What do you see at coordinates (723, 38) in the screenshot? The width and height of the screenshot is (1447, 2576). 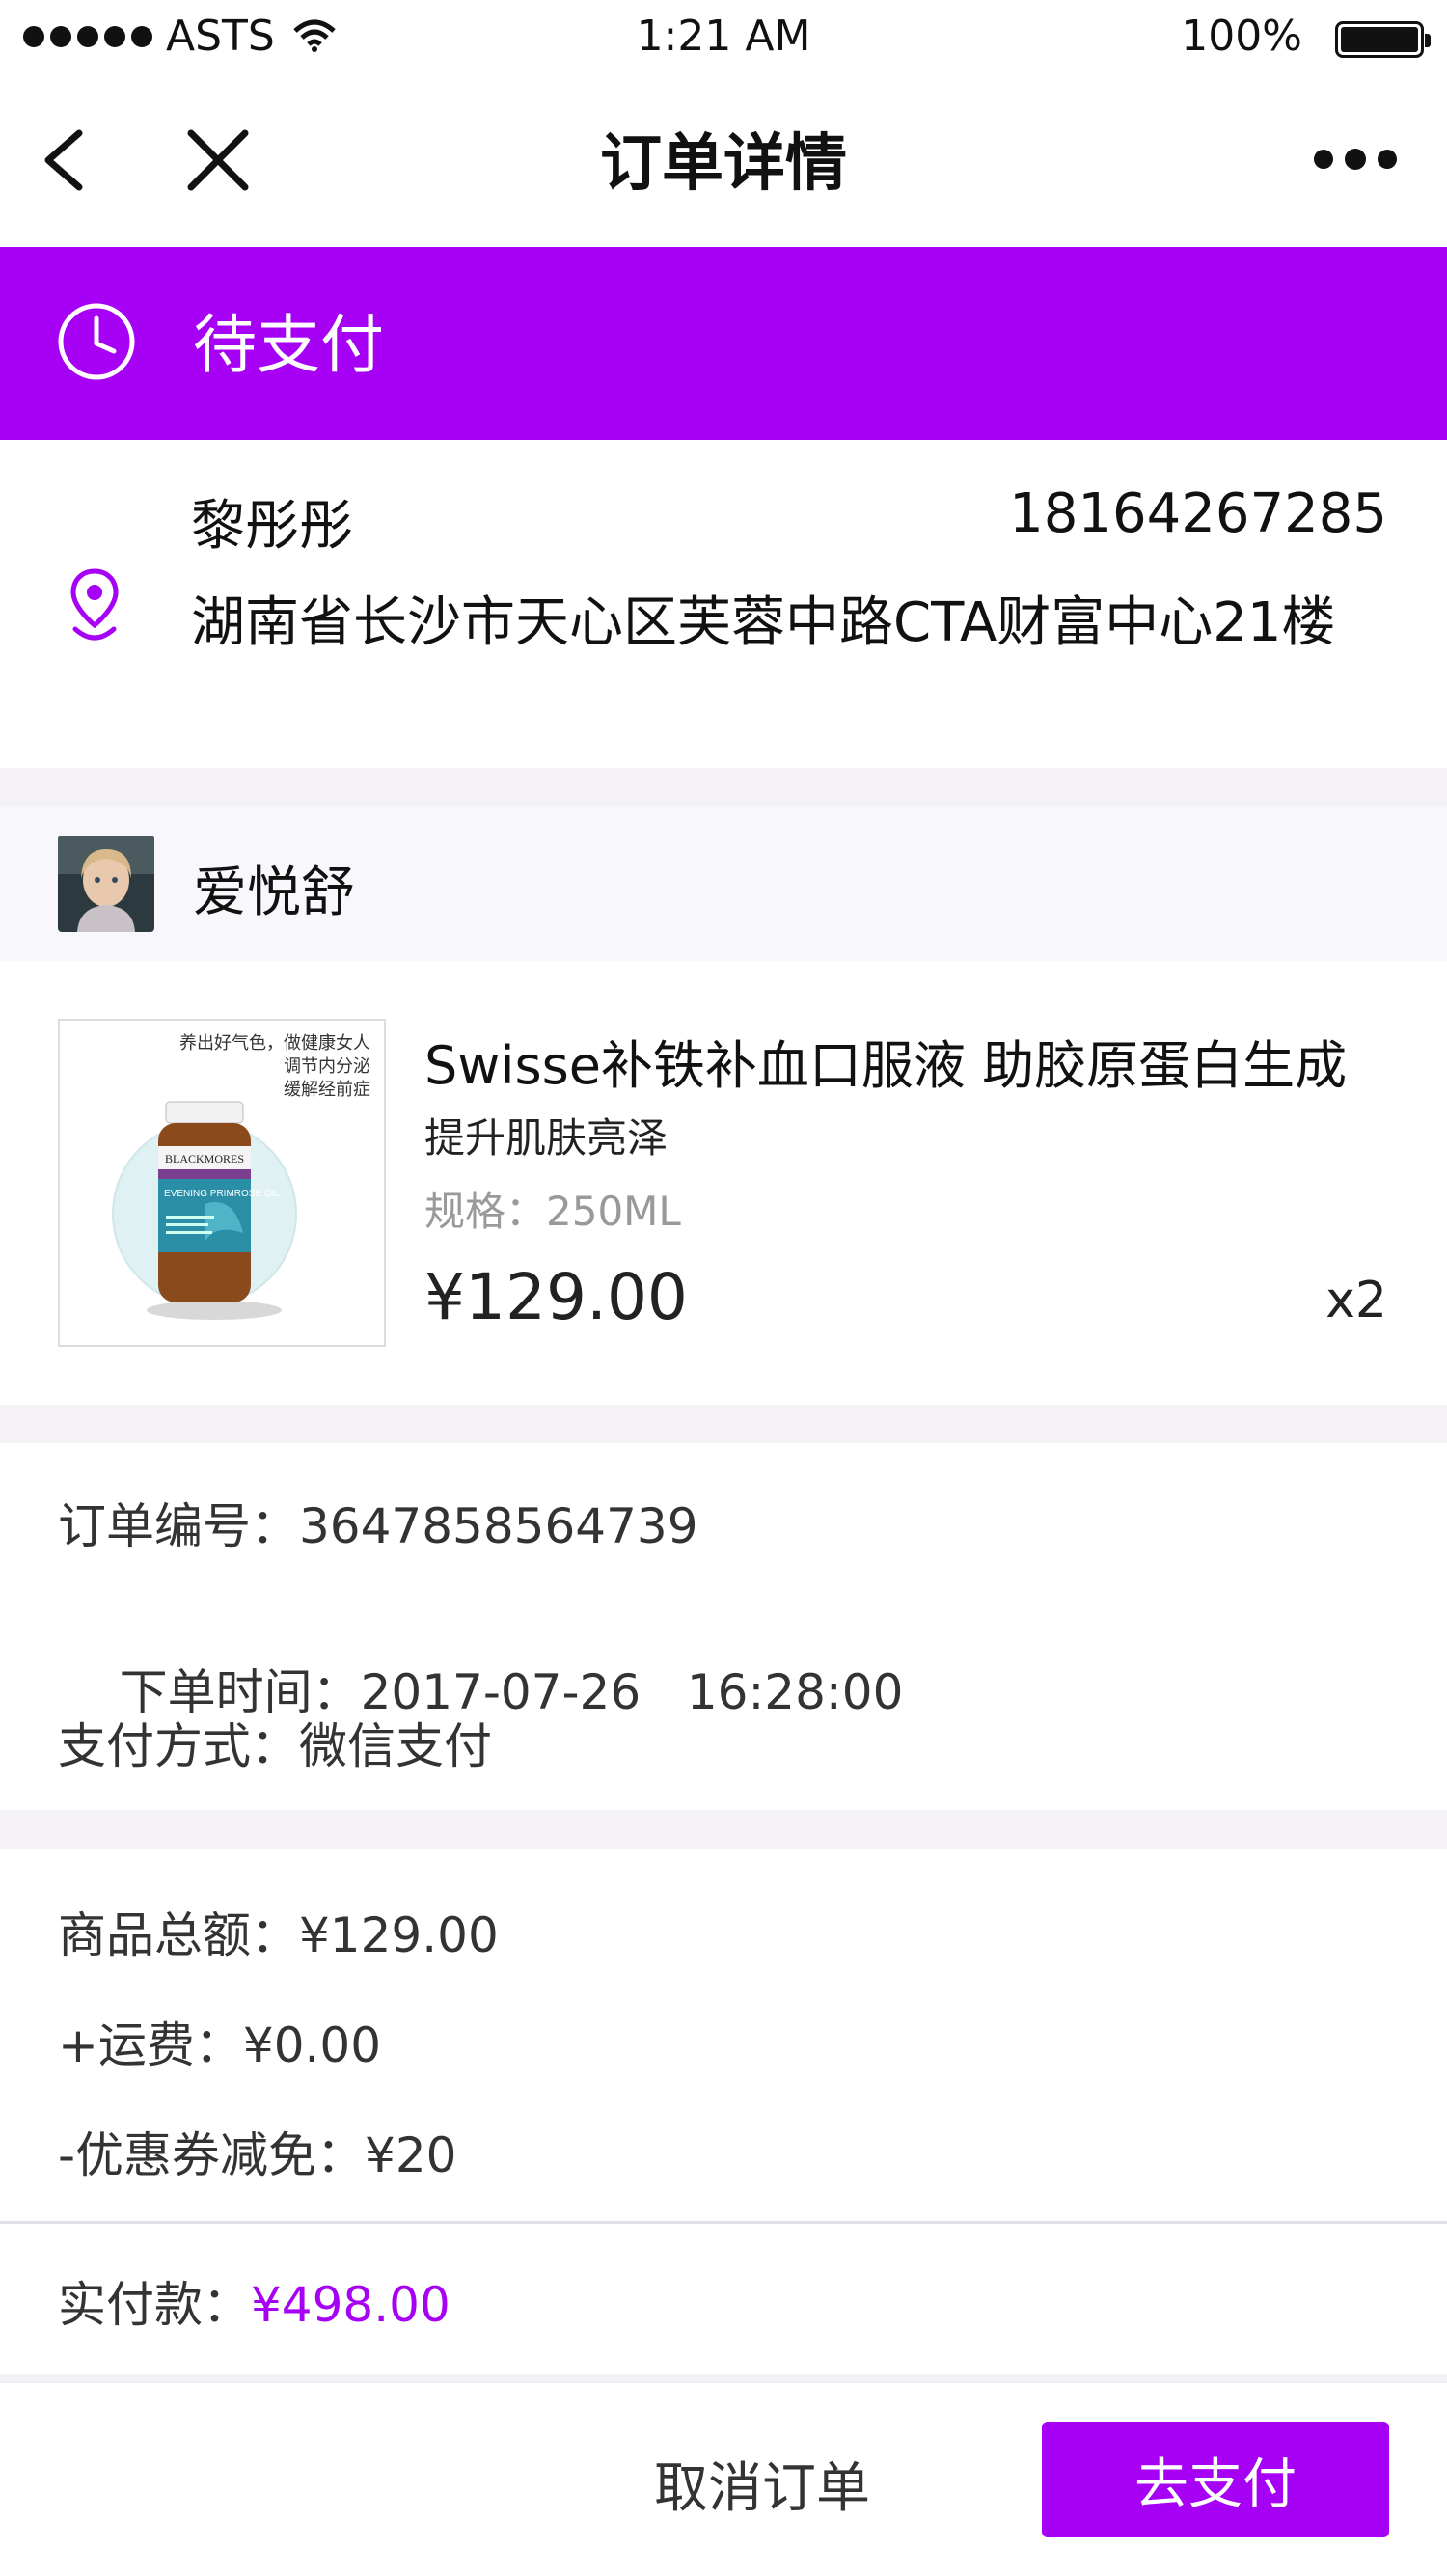 I see `status-bar: ASTS 1:21 AM 100%` at bounding box center [723, 38].